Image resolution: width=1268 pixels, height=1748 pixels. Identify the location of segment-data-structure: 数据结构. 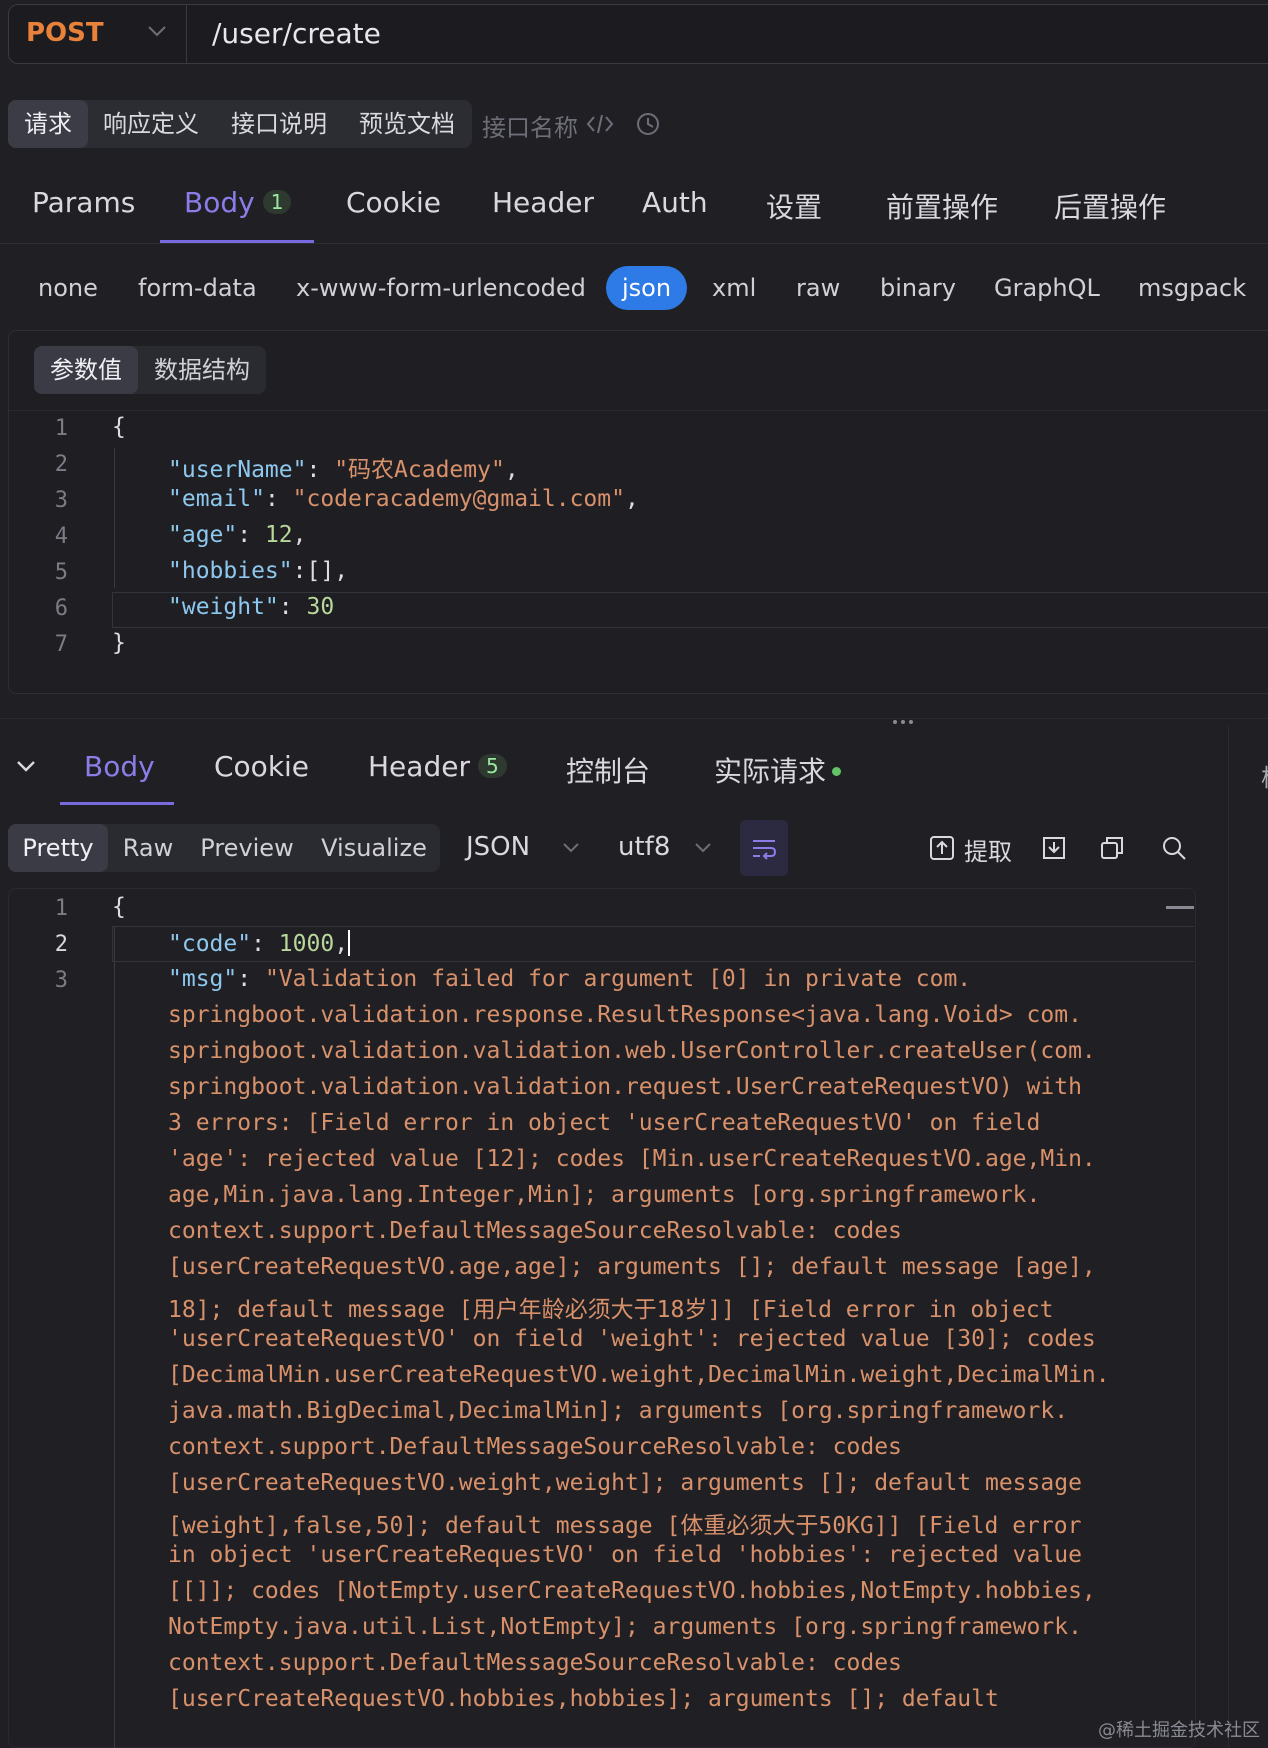
(202, 370).